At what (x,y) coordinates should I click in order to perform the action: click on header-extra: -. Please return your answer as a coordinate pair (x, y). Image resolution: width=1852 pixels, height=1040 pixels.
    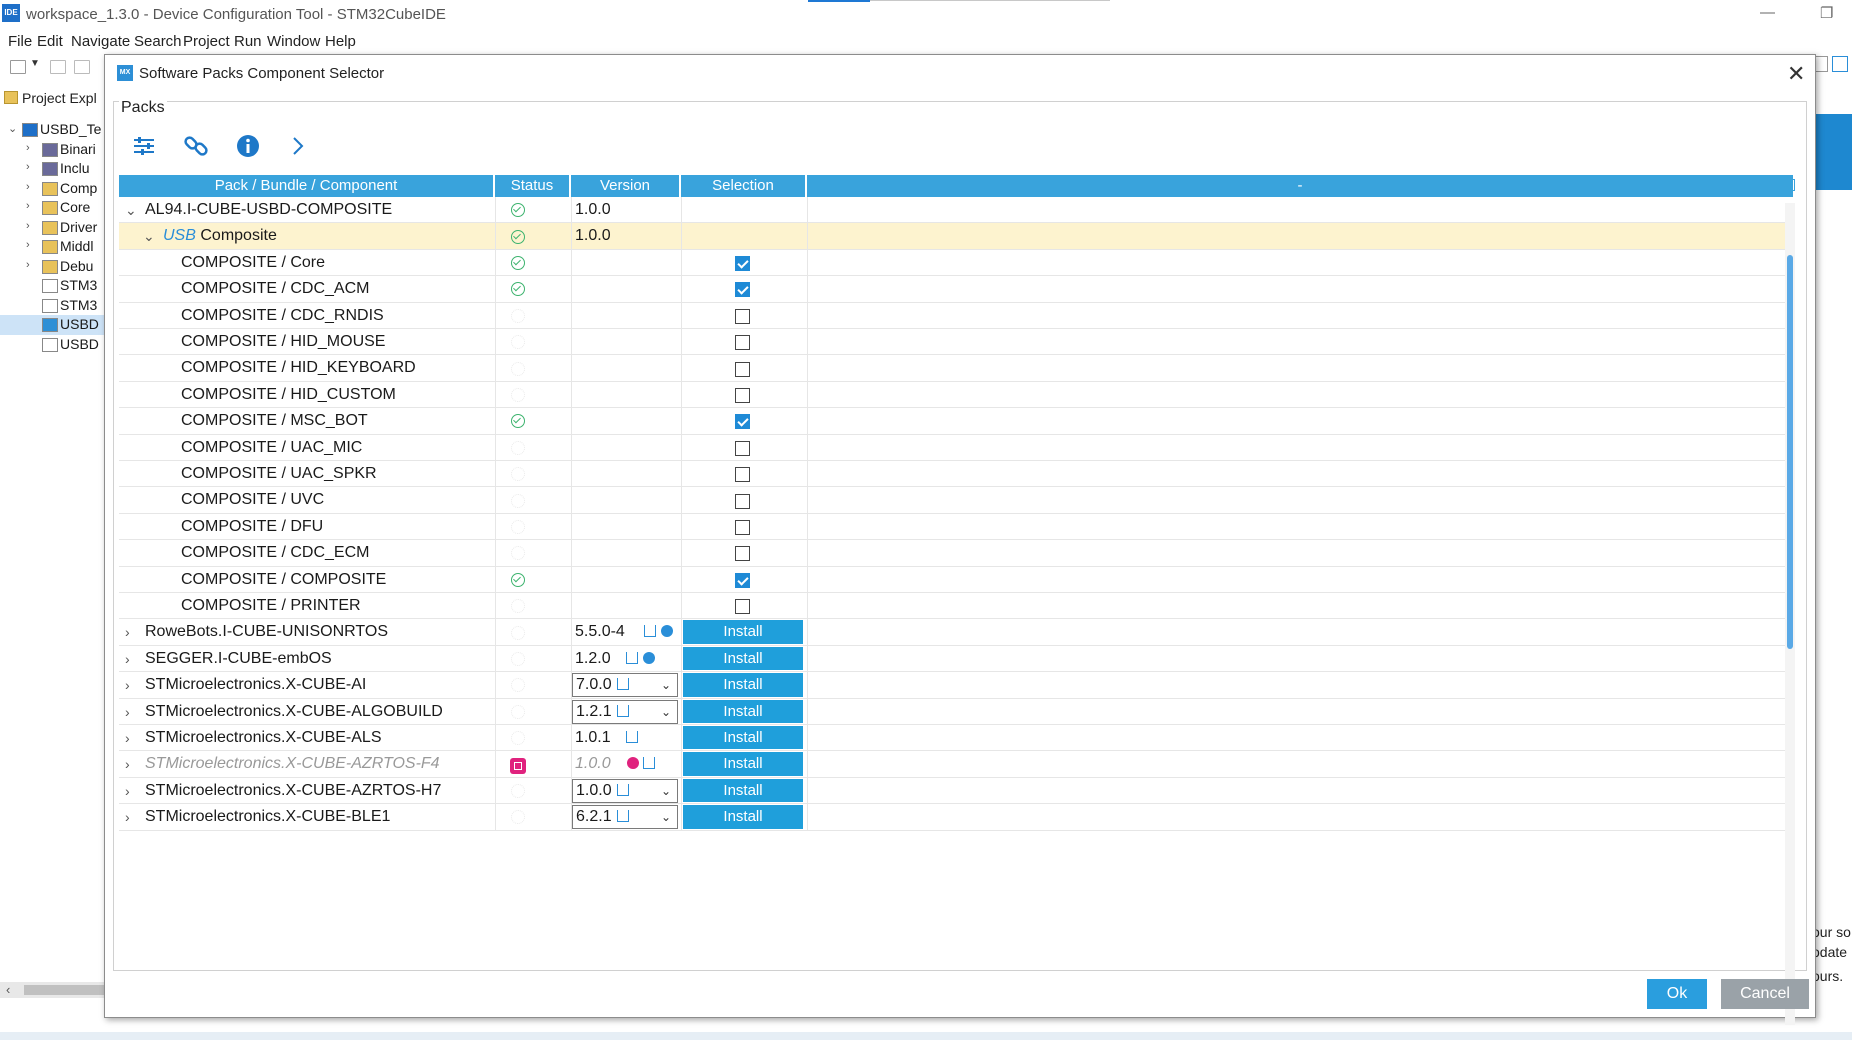
    Looking at the image, I should click on (1300, 186).